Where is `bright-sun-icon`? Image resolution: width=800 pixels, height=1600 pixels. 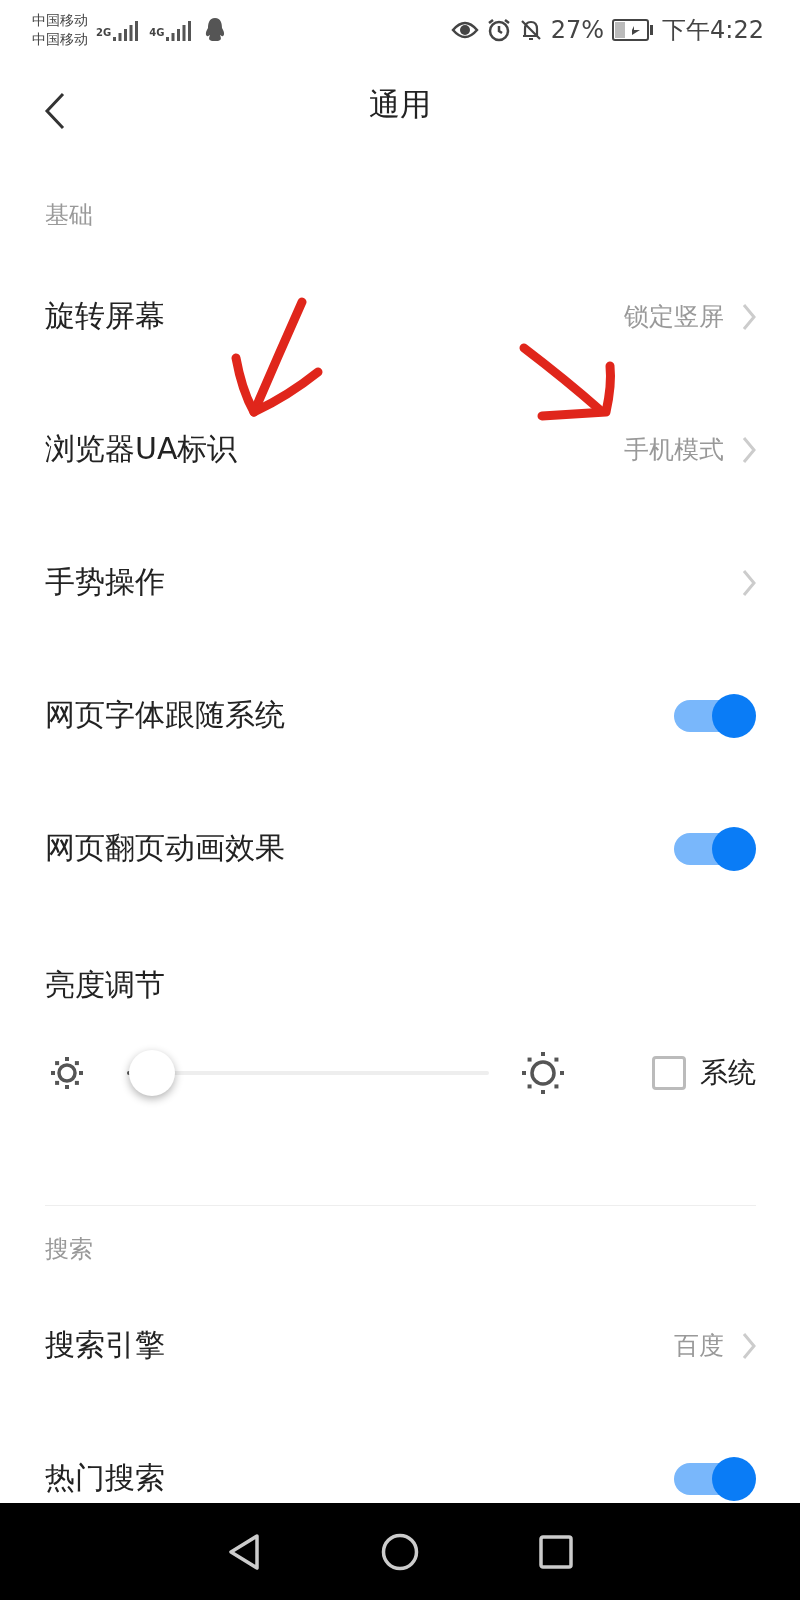 bright-sun-icon is located at coordinates (543, 1073).